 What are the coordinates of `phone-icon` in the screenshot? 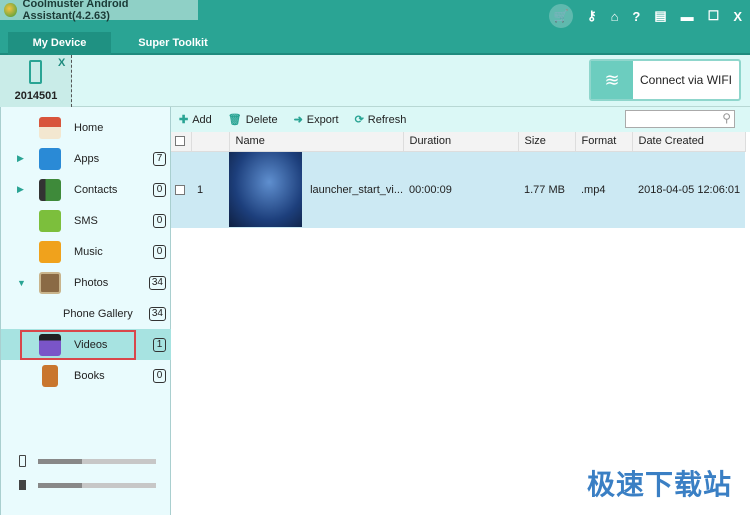 It's located at (35, 72).